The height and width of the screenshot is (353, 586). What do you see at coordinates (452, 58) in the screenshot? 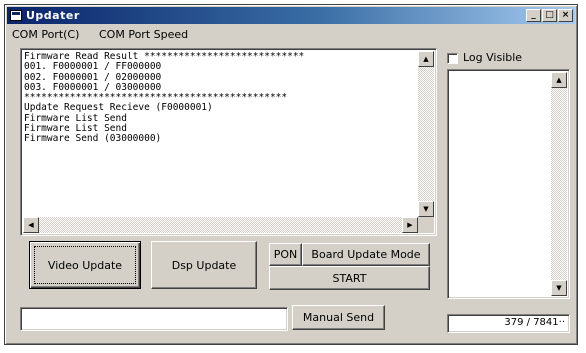
I see `log-visible-checkbox` at bounding box center [452, 58].